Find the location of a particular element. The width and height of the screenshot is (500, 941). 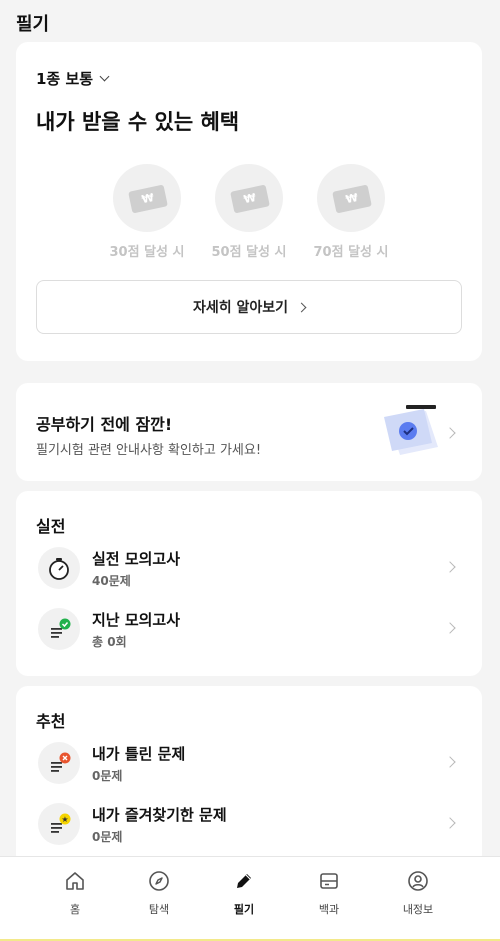

list-item-mock-exam: 실전 모의고사 40문제 is located at coordinates (249, 569).